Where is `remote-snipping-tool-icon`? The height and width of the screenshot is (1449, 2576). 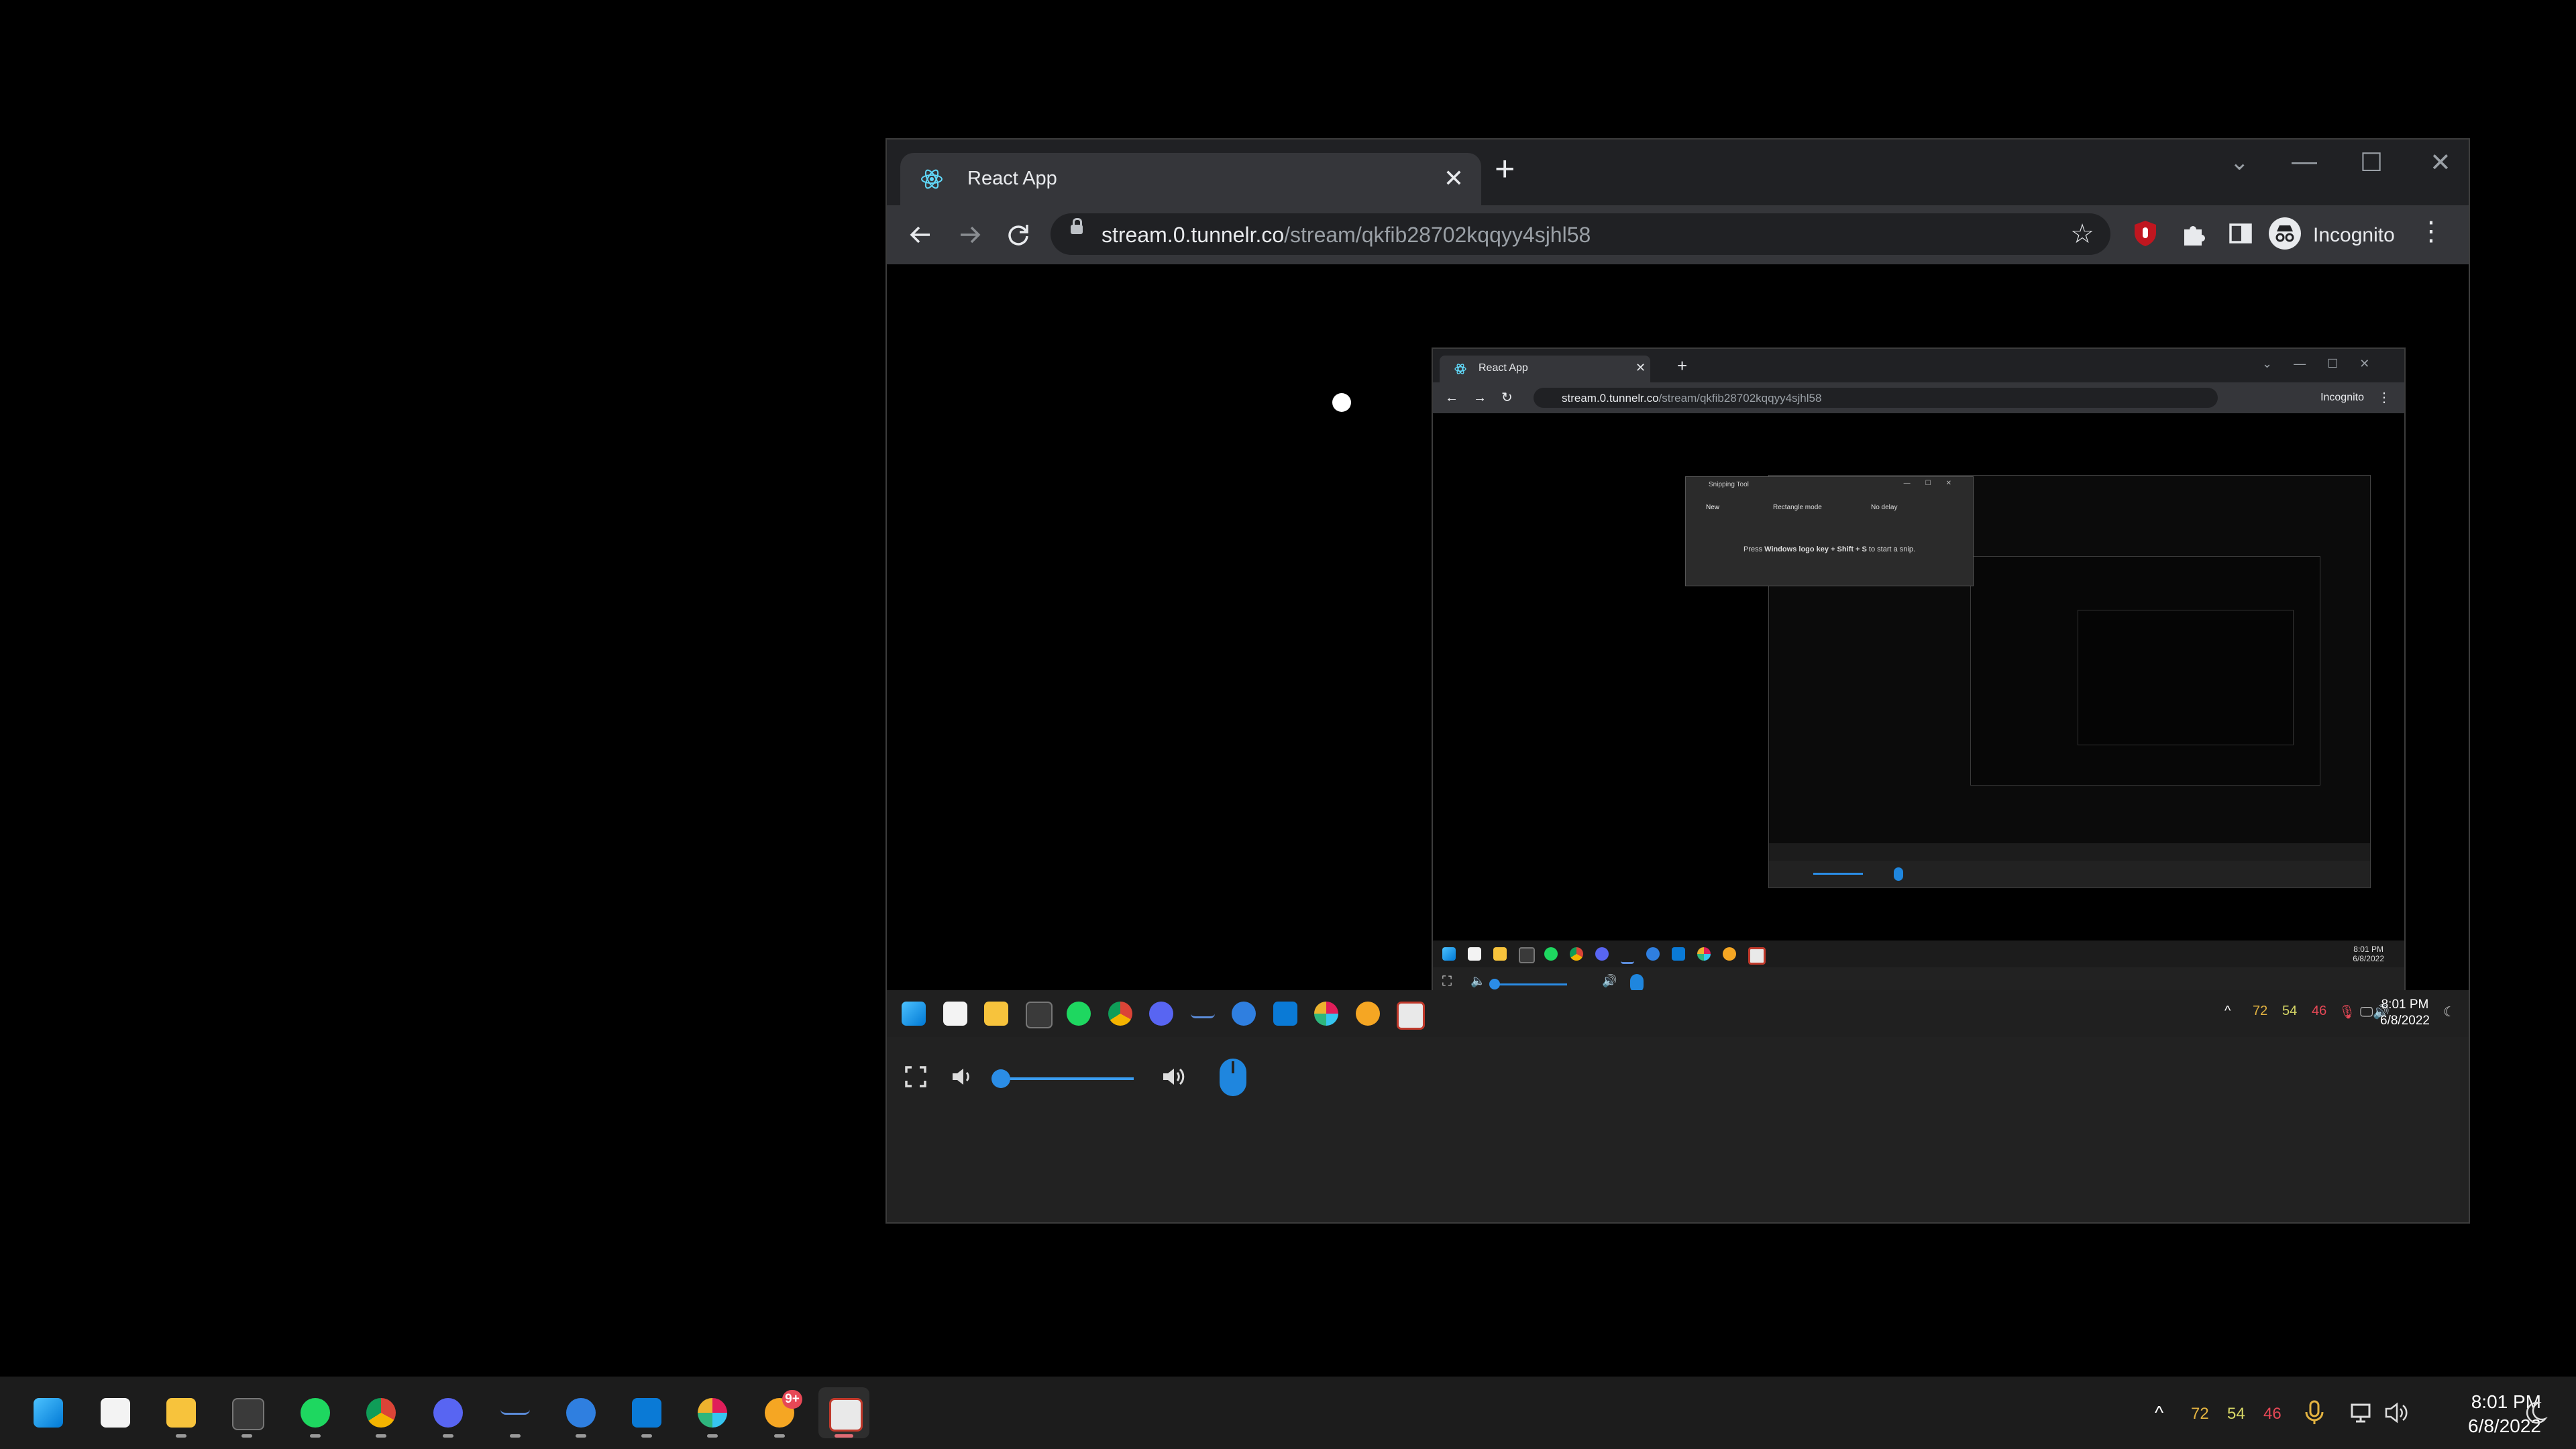 remote-snipping-tool-icon is located at coordinates (1411, 1016).